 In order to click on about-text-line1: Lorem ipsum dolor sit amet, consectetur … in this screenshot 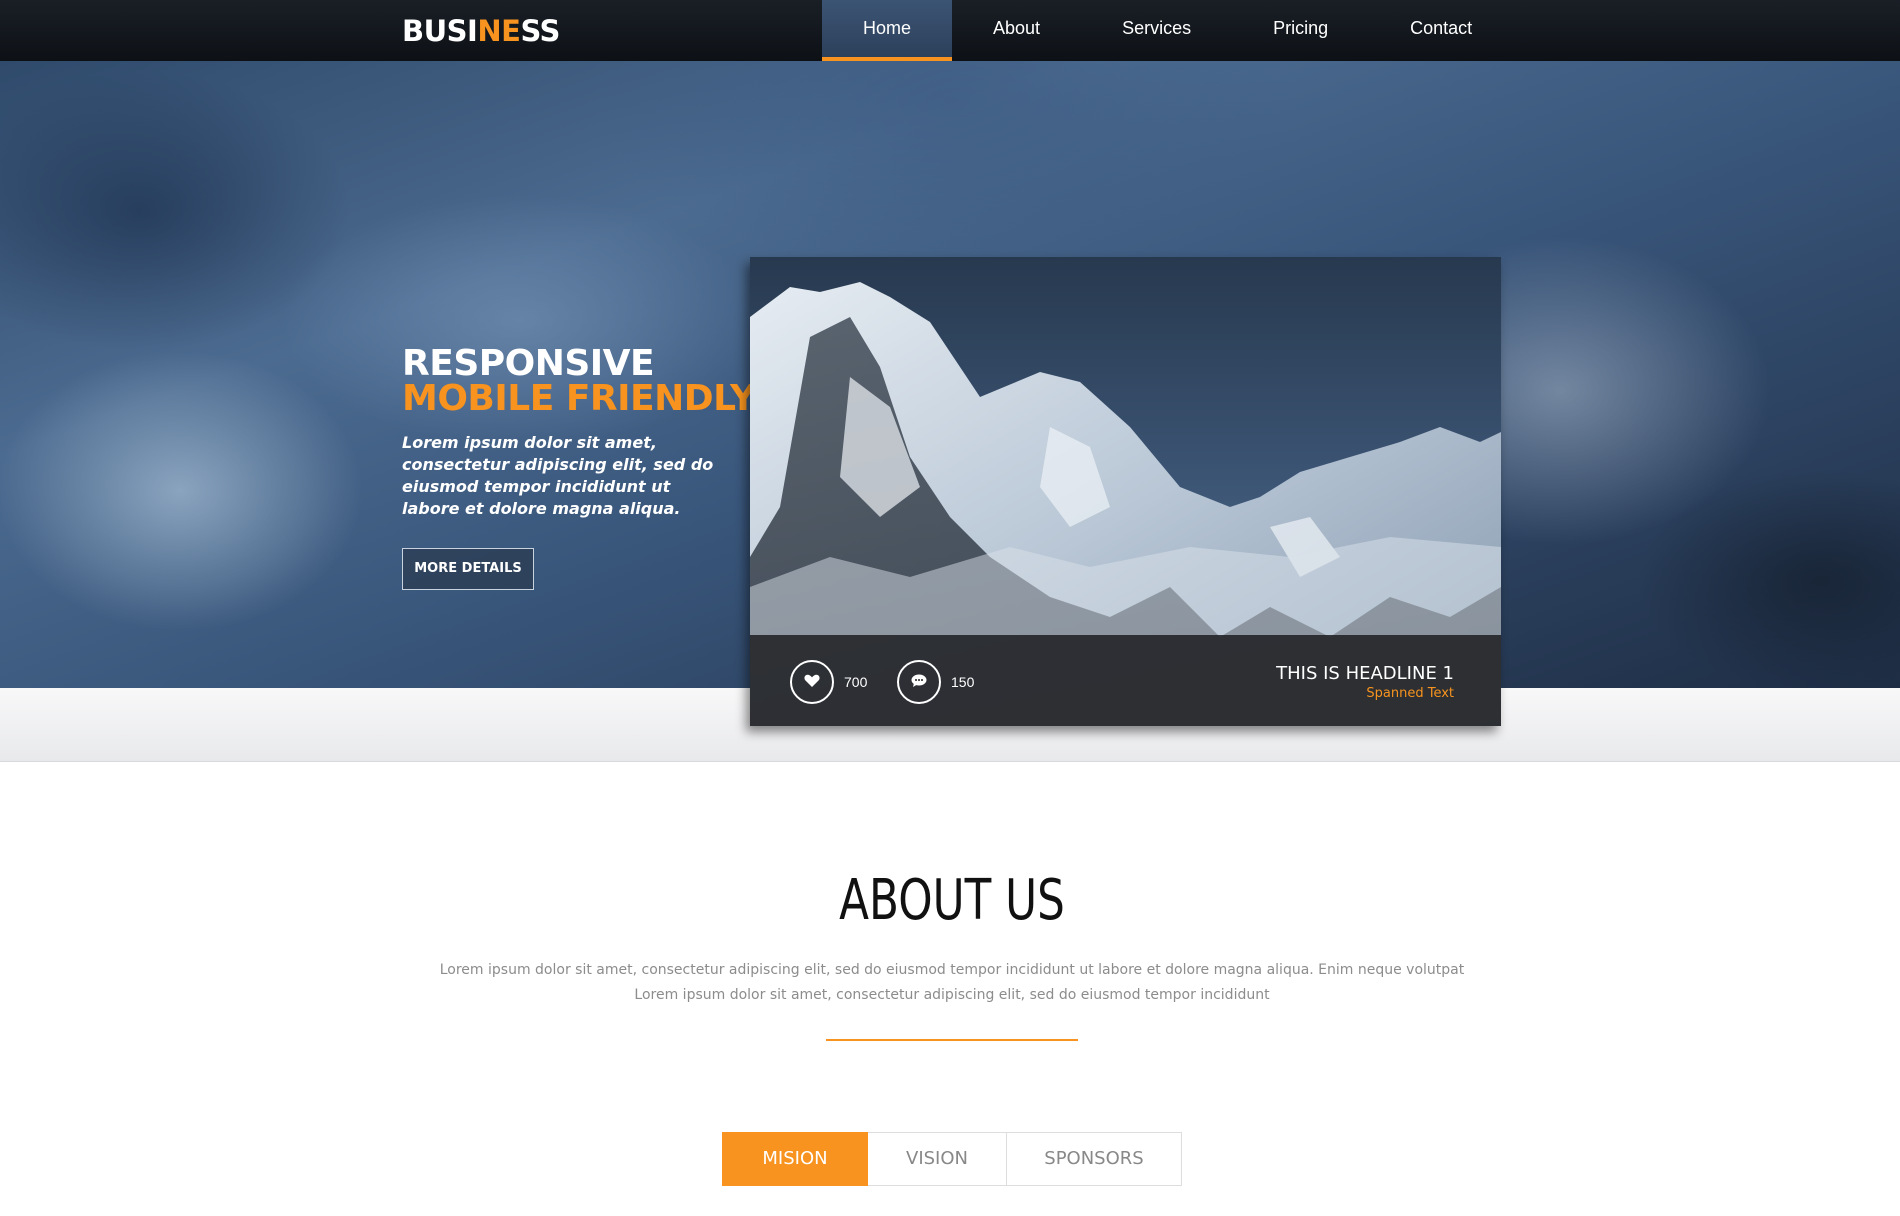, I will do `click(952, 970)`.